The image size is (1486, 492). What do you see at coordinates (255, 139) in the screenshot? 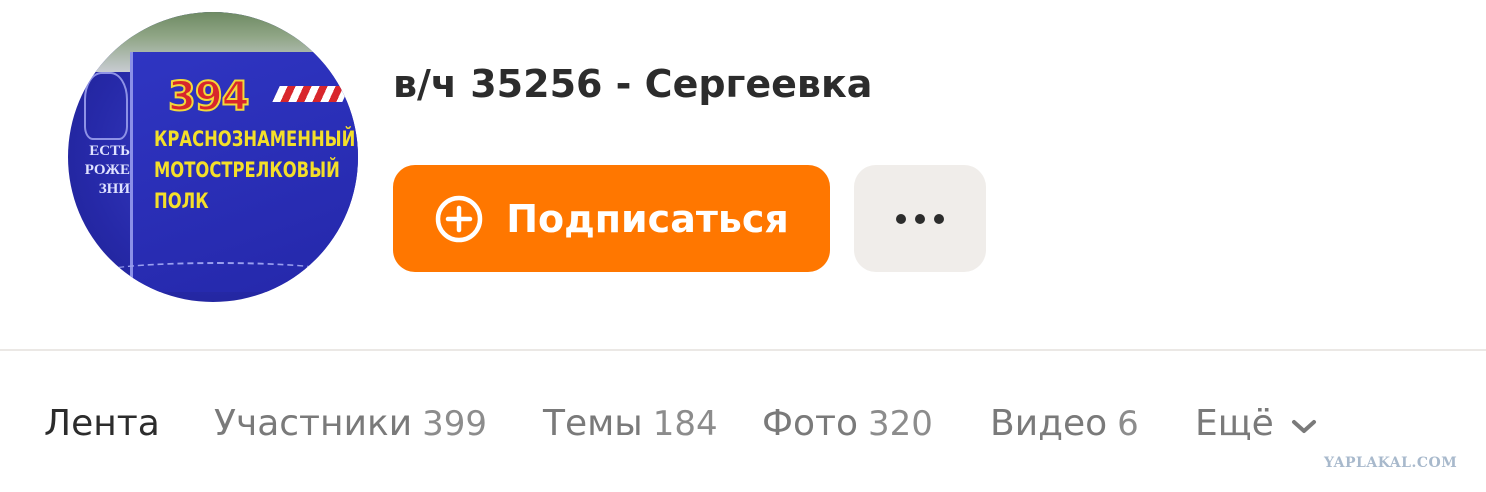
I see `avatar-sign-line: КРАСНОЗНАМЕННЫЙ` at bounding box center [255, 139].